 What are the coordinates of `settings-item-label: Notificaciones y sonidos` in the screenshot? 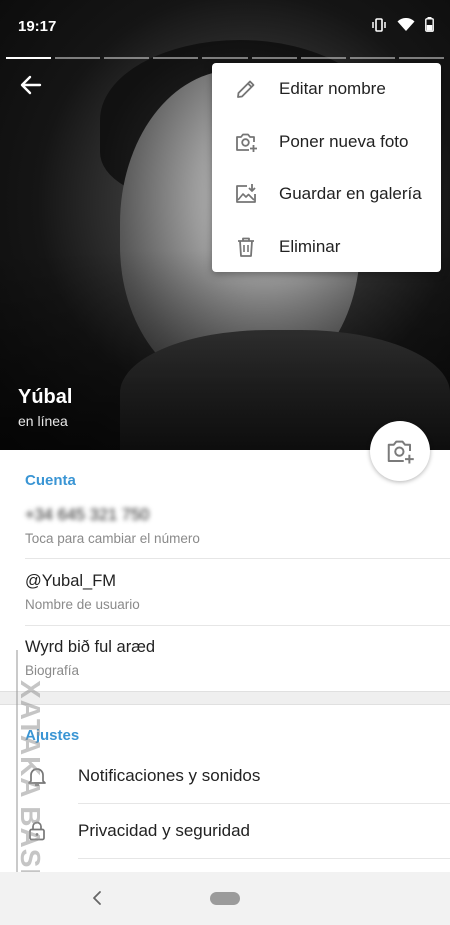 It's located at (169, 775).